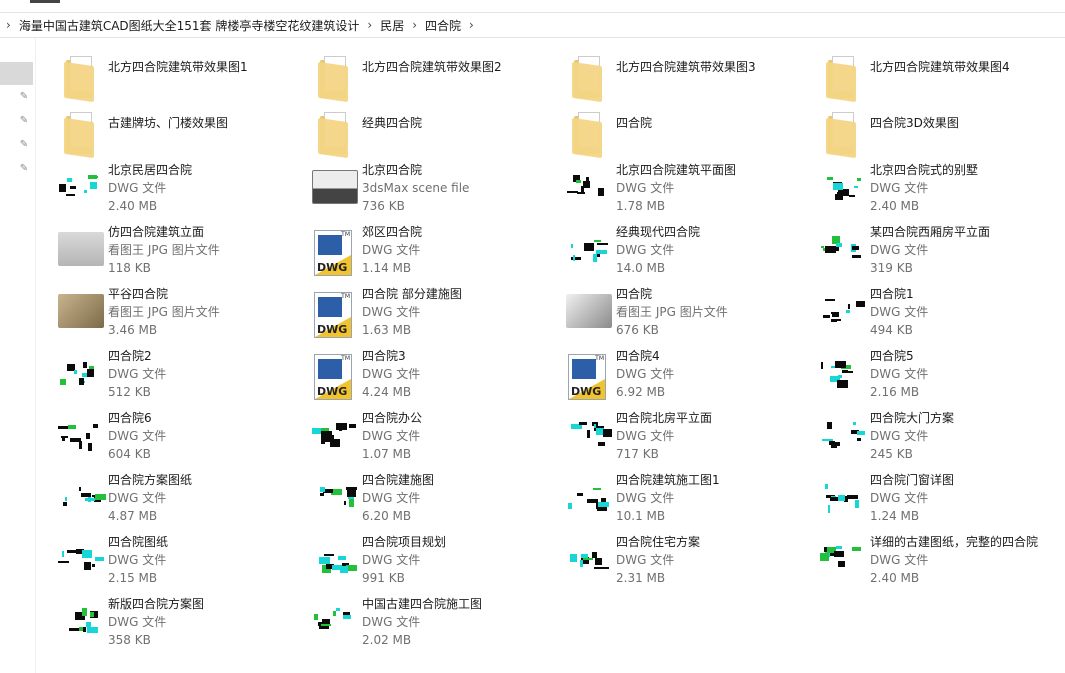 The image size is (1065, 673). I want to click on folder-item: 古建牌坊、门楼效果图, so click(175, 133).